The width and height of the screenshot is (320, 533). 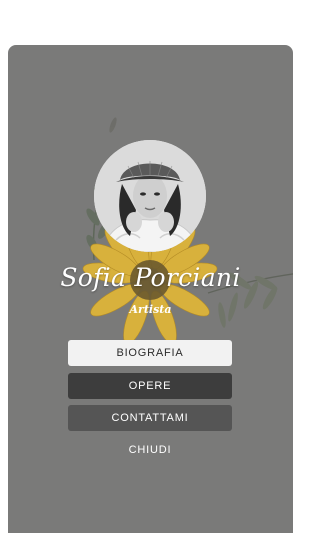 I want to click on biography-button: BIOGRAFIA, so click(x=150, y=353).